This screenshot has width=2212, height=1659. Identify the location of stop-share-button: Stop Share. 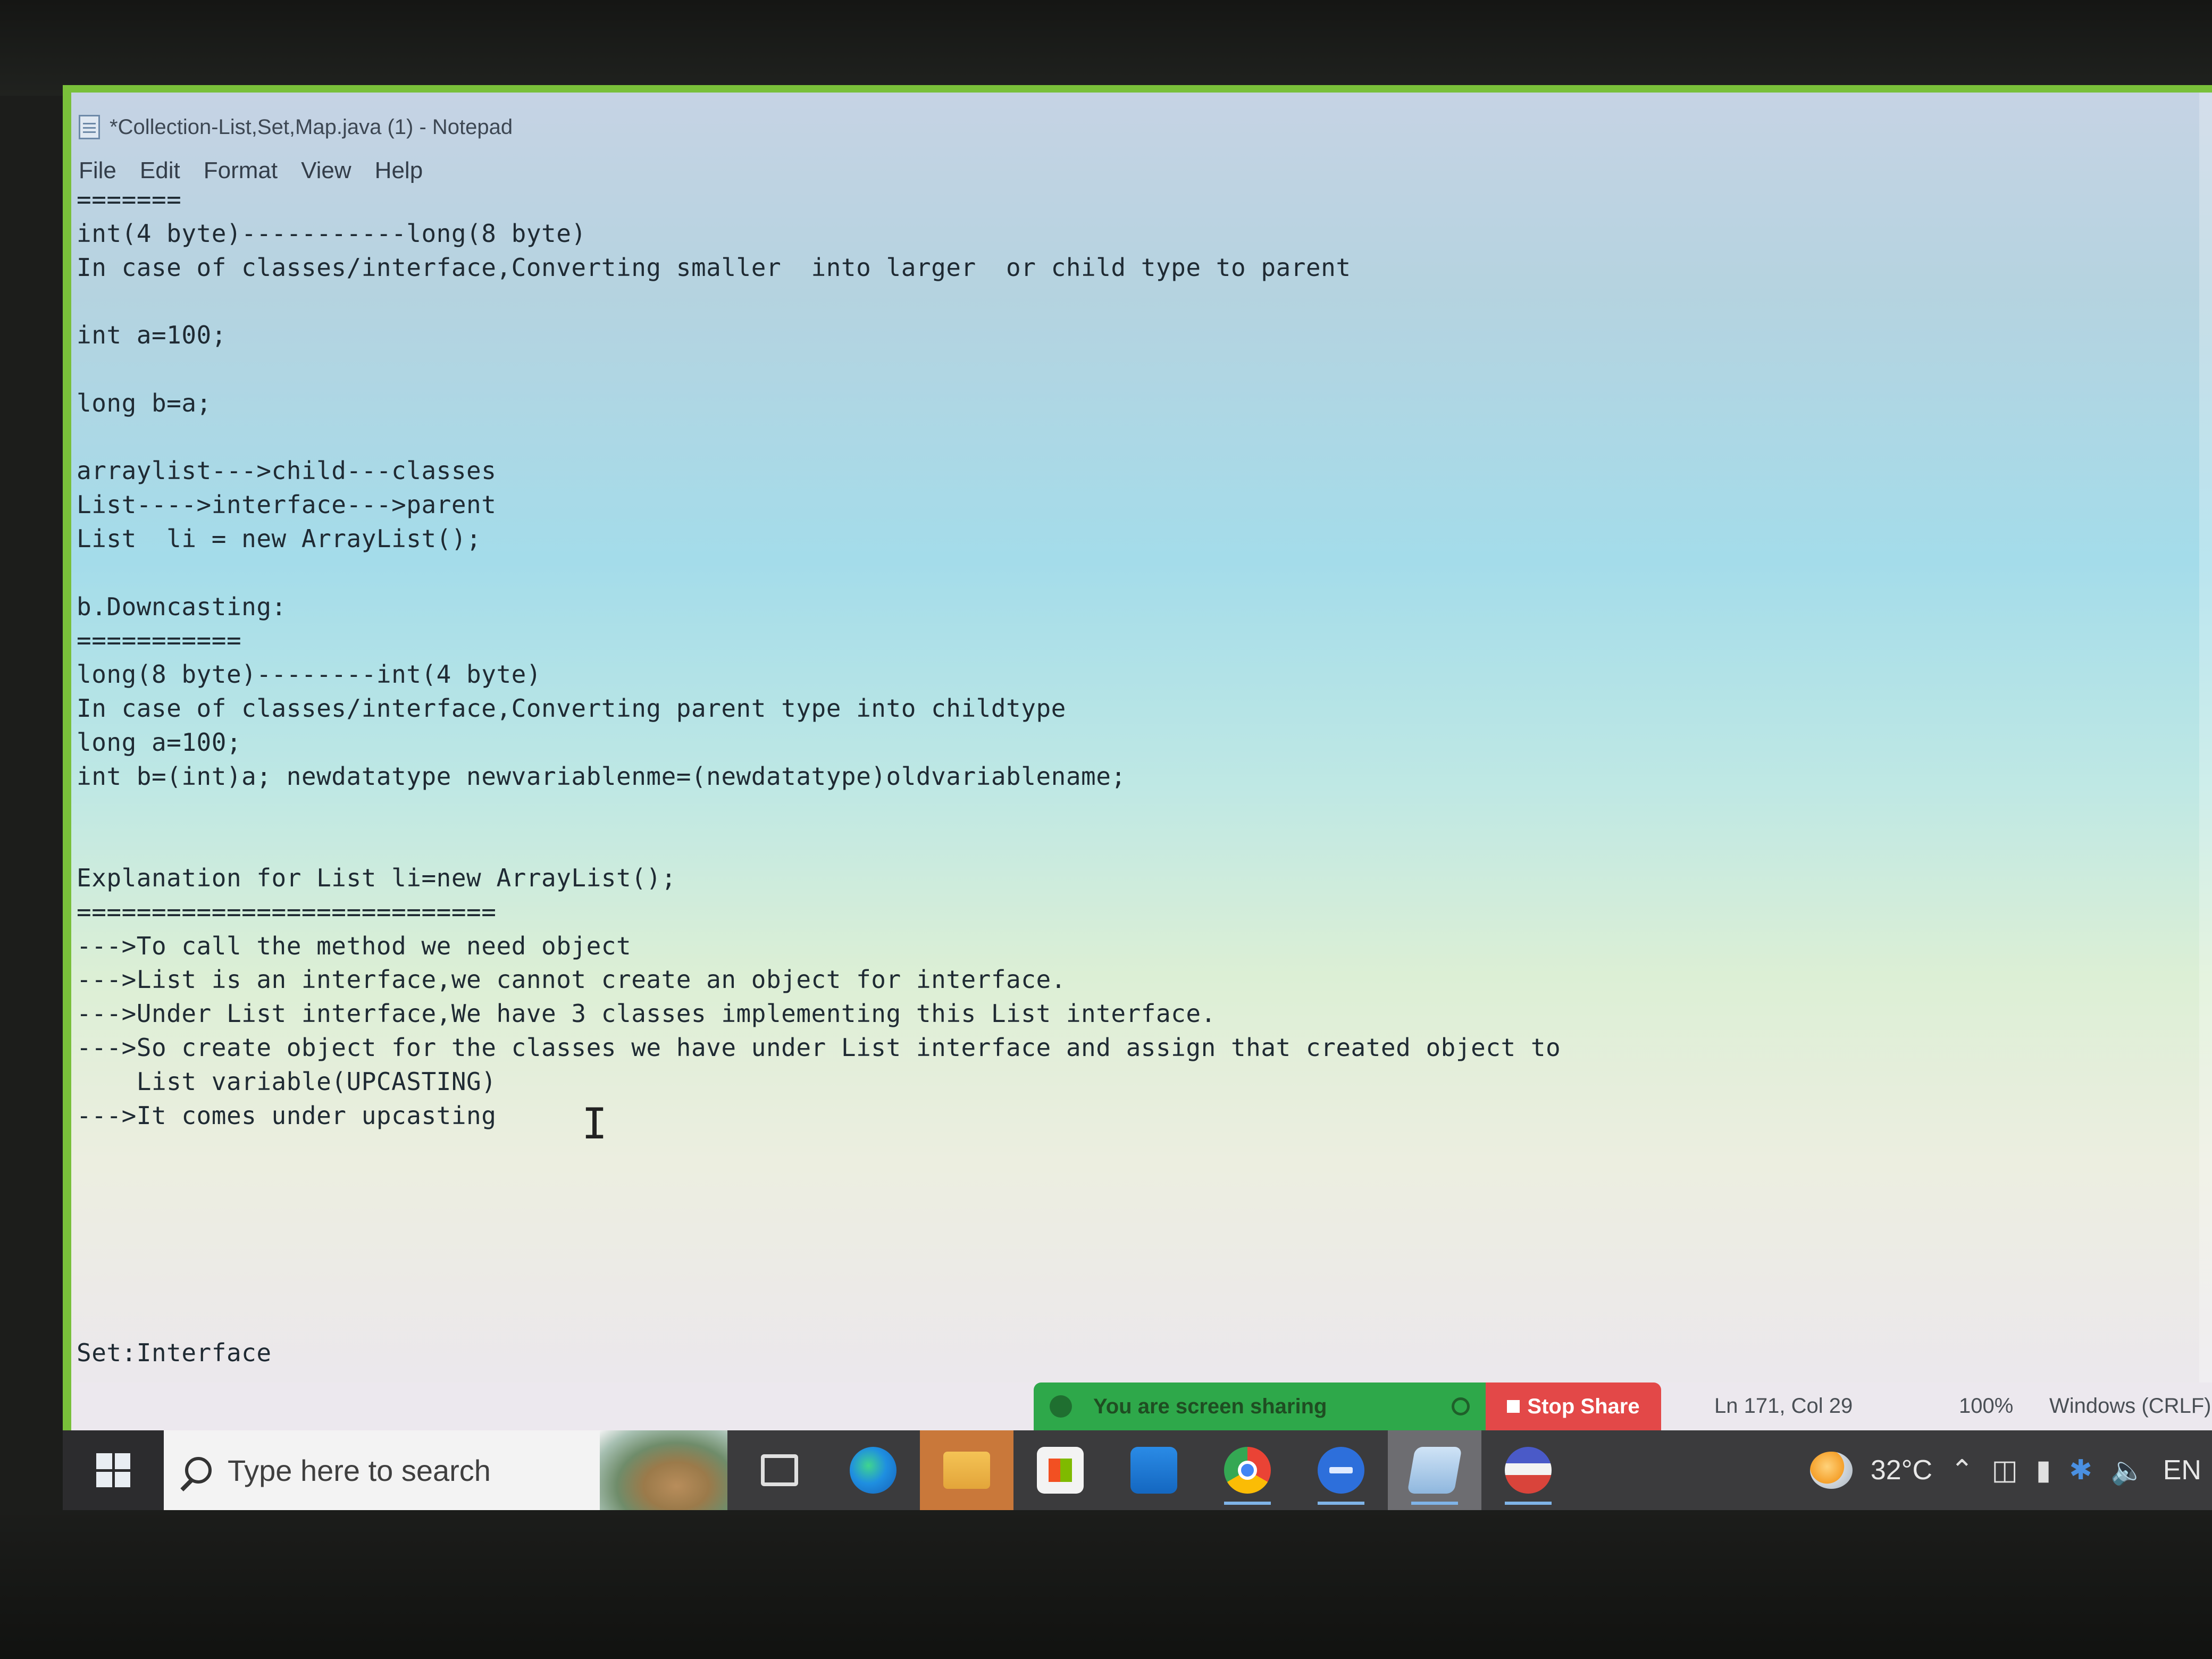
(1573, 1406).